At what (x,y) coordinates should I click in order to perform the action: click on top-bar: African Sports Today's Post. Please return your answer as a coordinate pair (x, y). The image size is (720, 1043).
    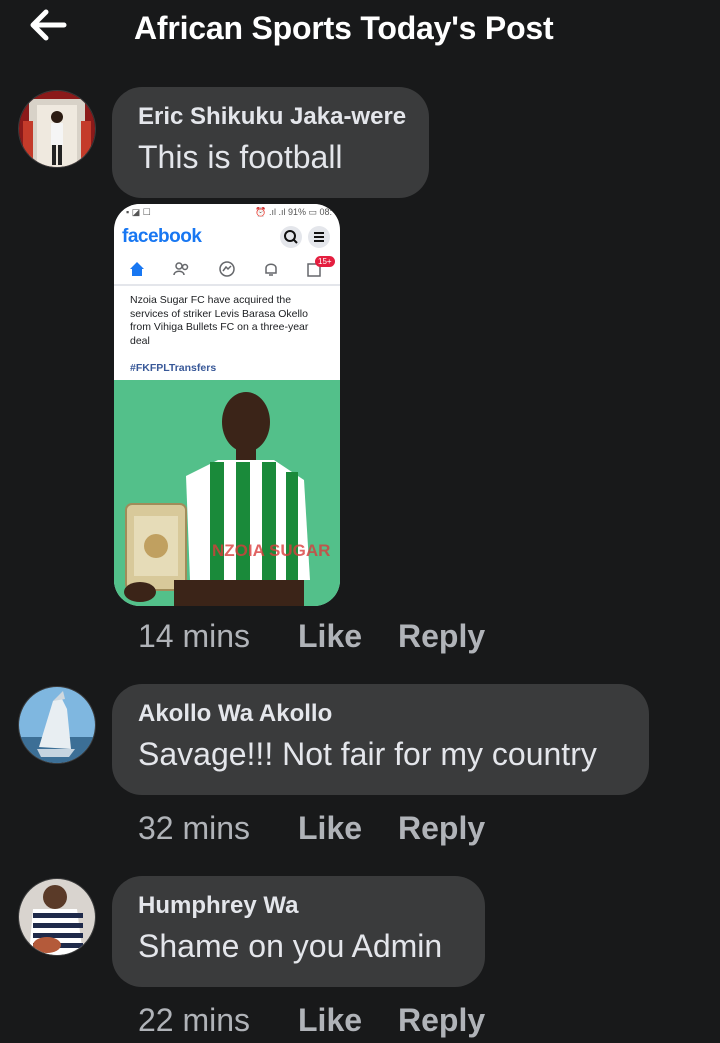
    Looking at the image, I should click on (360, 30).